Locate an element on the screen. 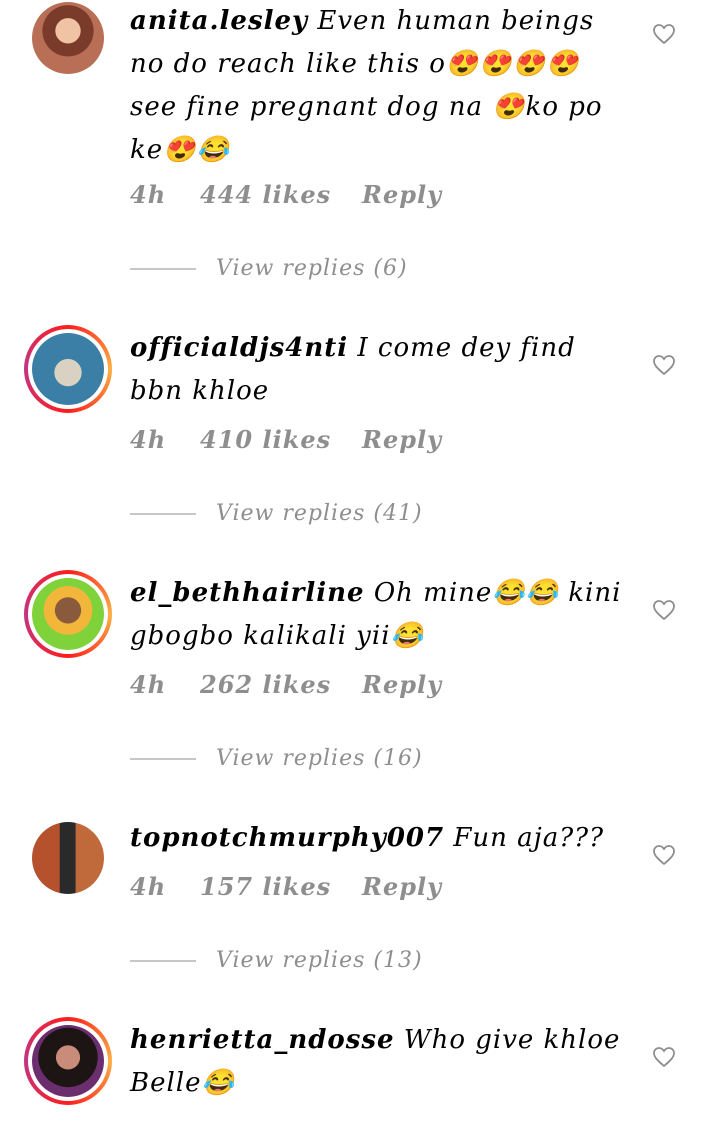 The width and height of the screenshot is (720, 1122). comment-meta: 4h 157 likes Reply is located at coordinates (286, 886).